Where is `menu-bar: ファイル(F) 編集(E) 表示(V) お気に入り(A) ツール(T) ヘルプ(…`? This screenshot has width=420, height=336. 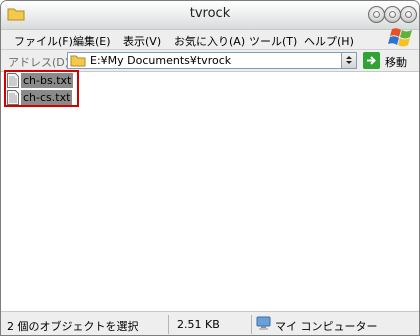
menu-bar: ファイル(F) 編集(E) 表示(V) お気に入り(A) ツール(T) ヘルプ(… is located at coordinates (210, 40).